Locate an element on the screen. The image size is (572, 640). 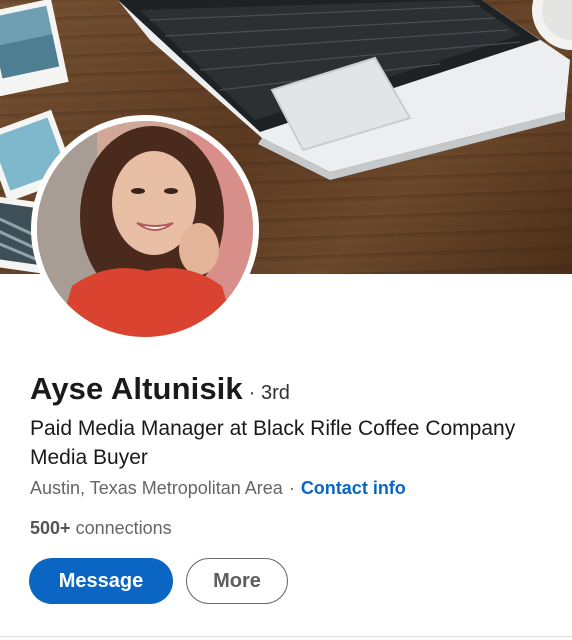
divider is located at coordinates (286, 636).